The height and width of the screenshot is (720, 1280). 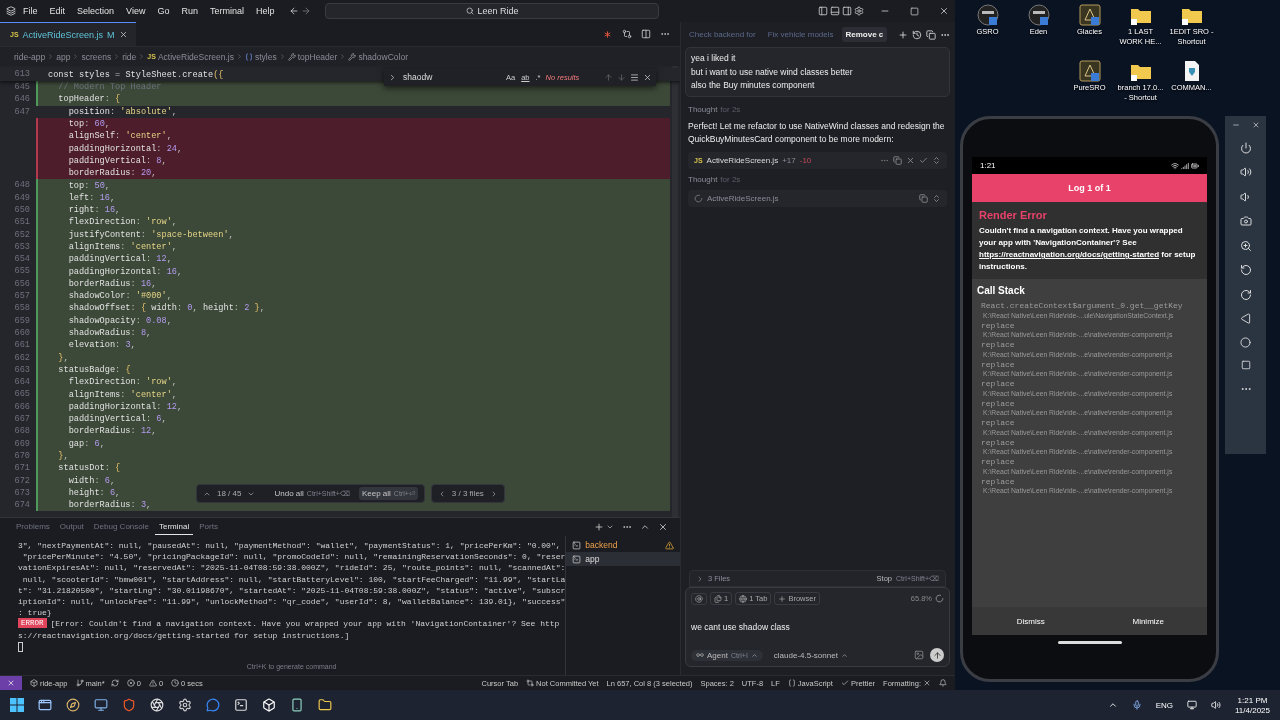 I want to click on breadcrumb-item: ride-app, so click(x=30, y=56).